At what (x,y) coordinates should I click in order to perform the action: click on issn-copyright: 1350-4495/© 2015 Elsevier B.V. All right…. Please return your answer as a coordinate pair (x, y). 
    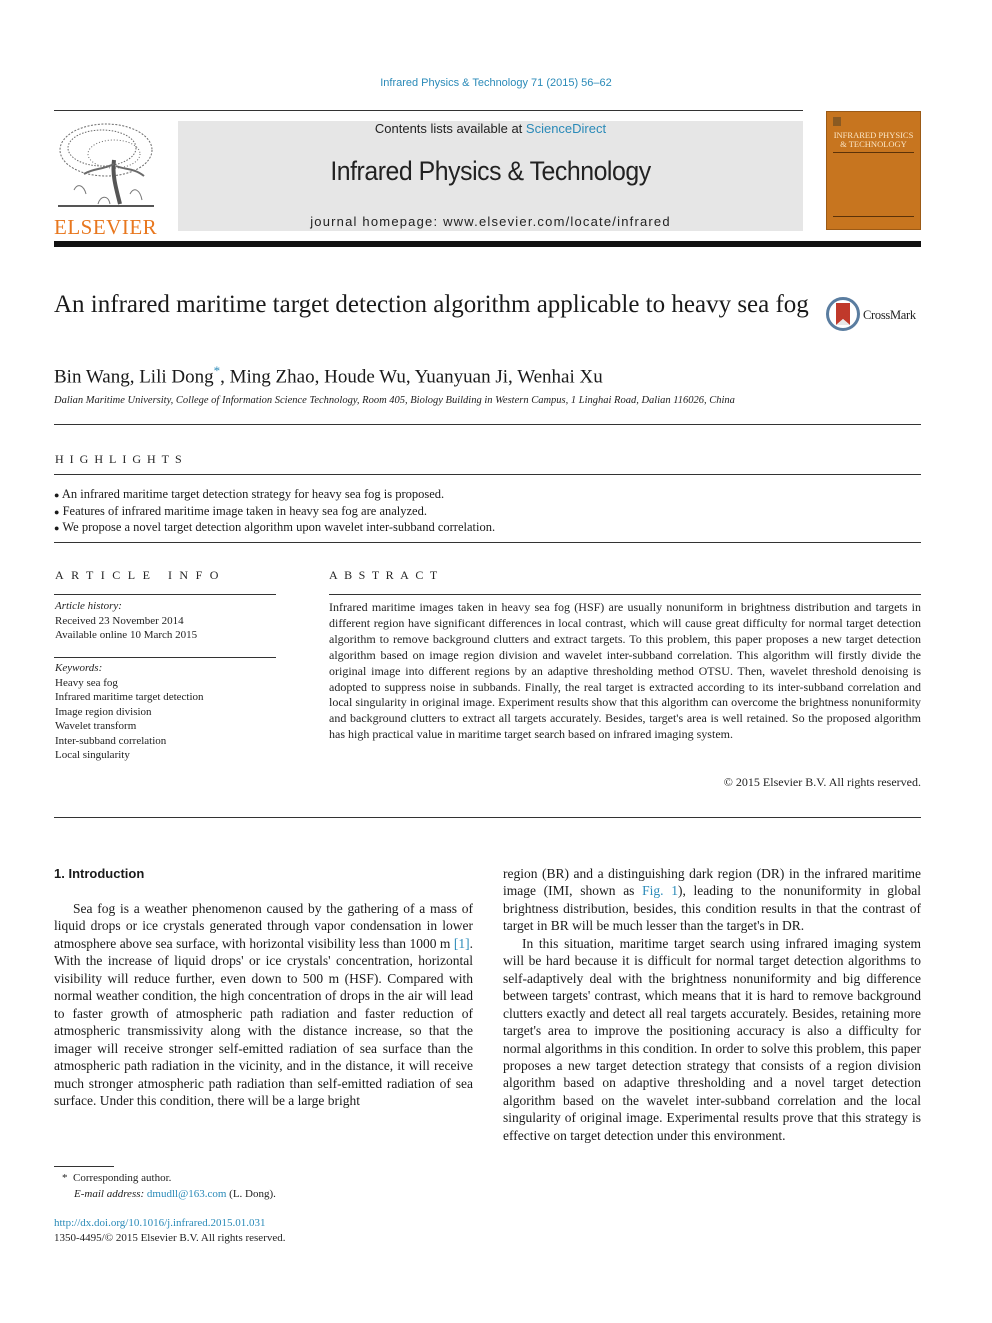
    Looking at the image, I should click on (170, 1238).